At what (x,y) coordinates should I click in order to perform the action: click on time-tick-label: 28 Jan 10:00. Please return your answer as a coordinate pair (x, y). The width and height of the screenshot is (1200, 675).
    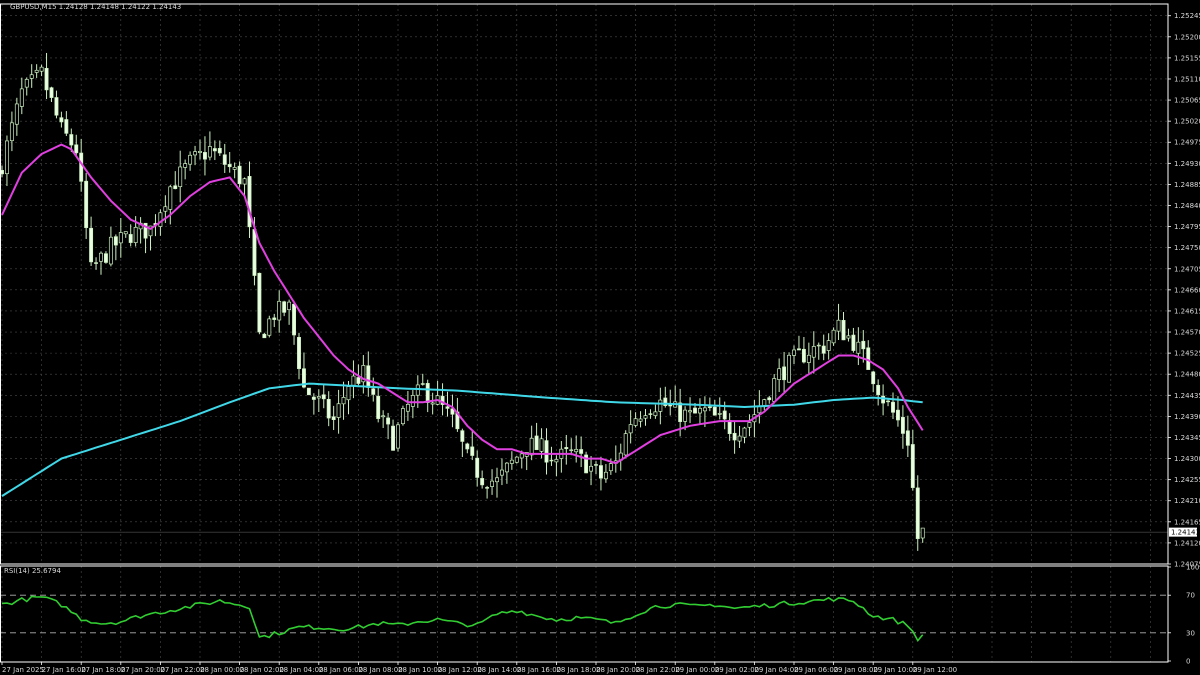
    Looking at the image, I should click on (420, 670).